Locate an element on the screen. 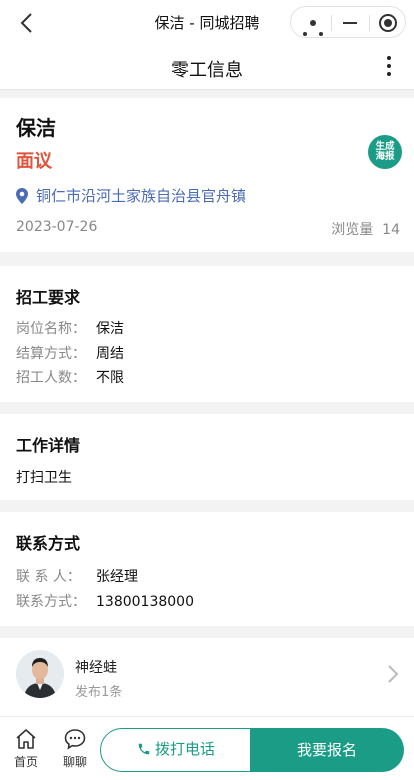 The width and height of the screenshot is (414, 780). nav-bar: 零工信息 is located at coordinates (207, 67).